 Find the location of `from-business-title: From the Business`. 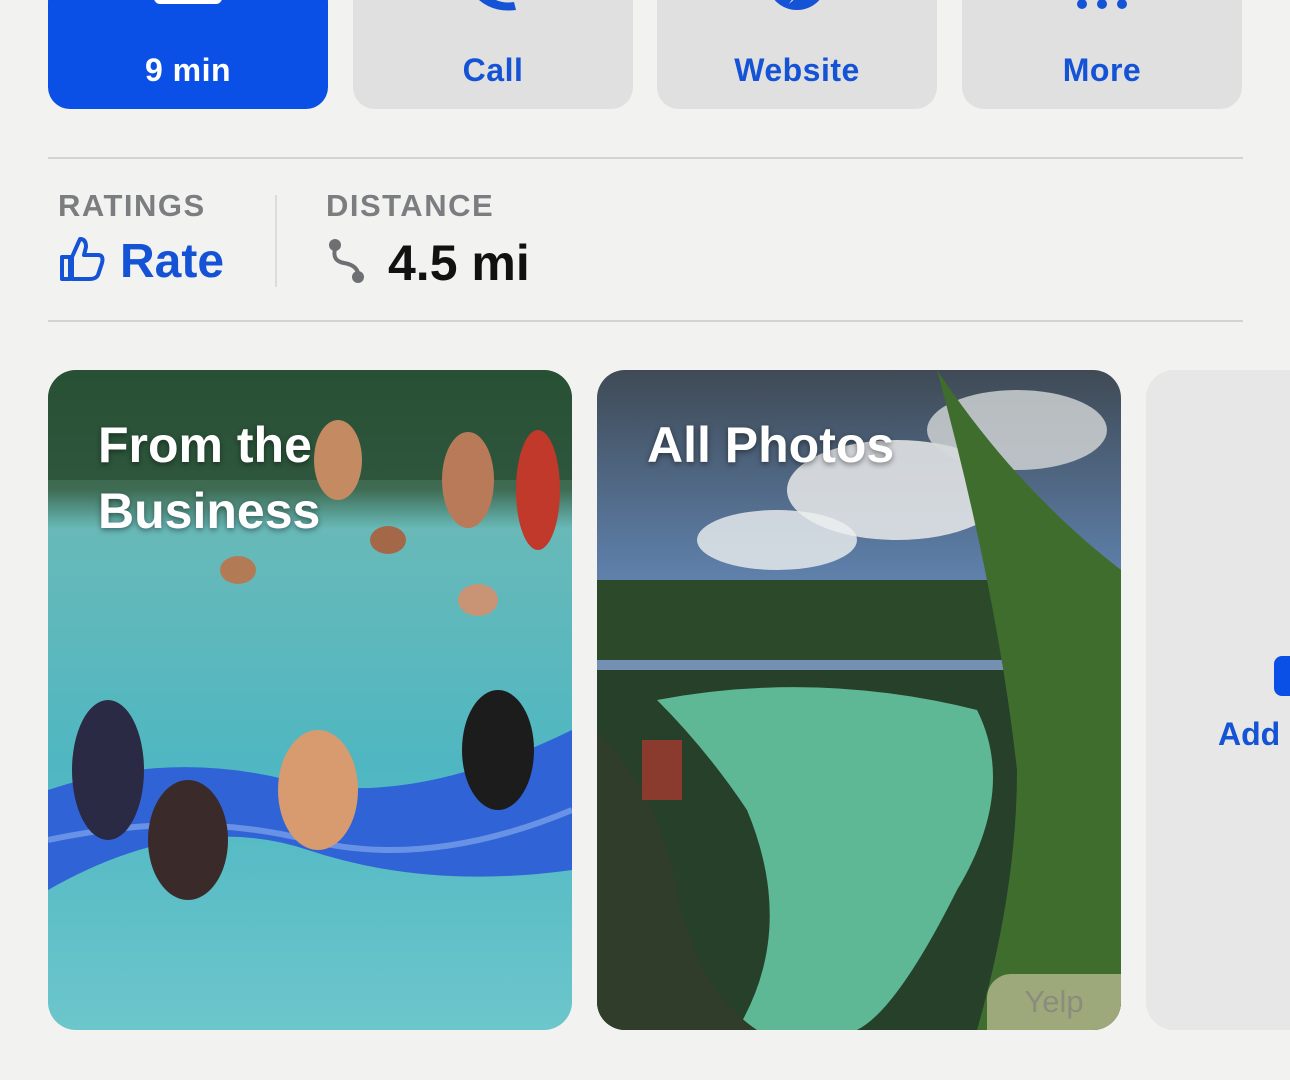

from-business-title: From the Business is located at coordinates (209, 478).